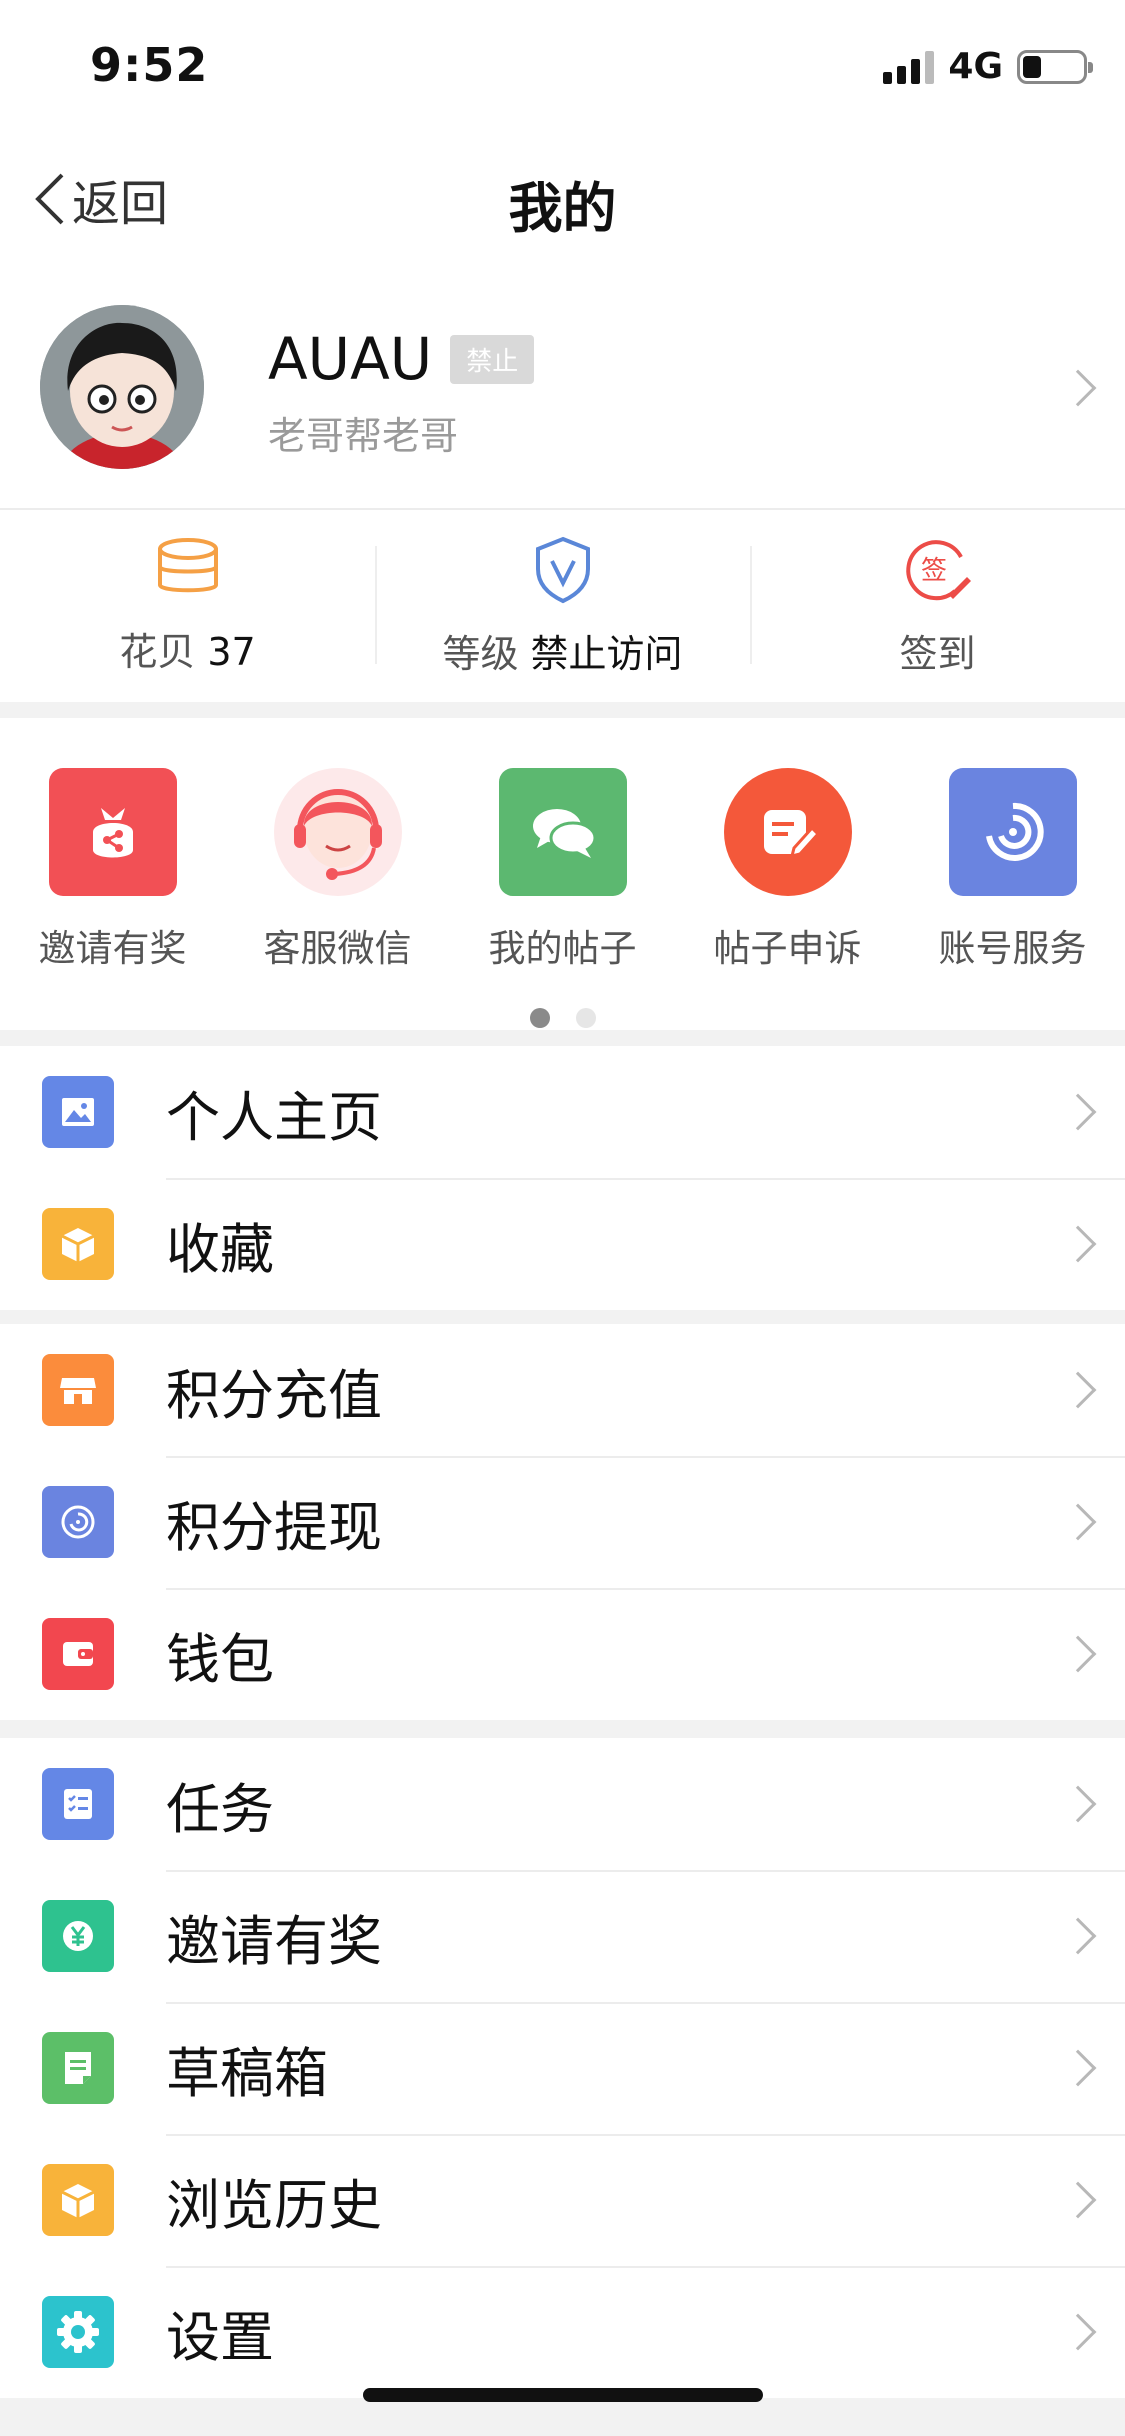 The height and width of the screenshot is (2436, 1125). I want to click on page-indicator, so click(562, 1018).